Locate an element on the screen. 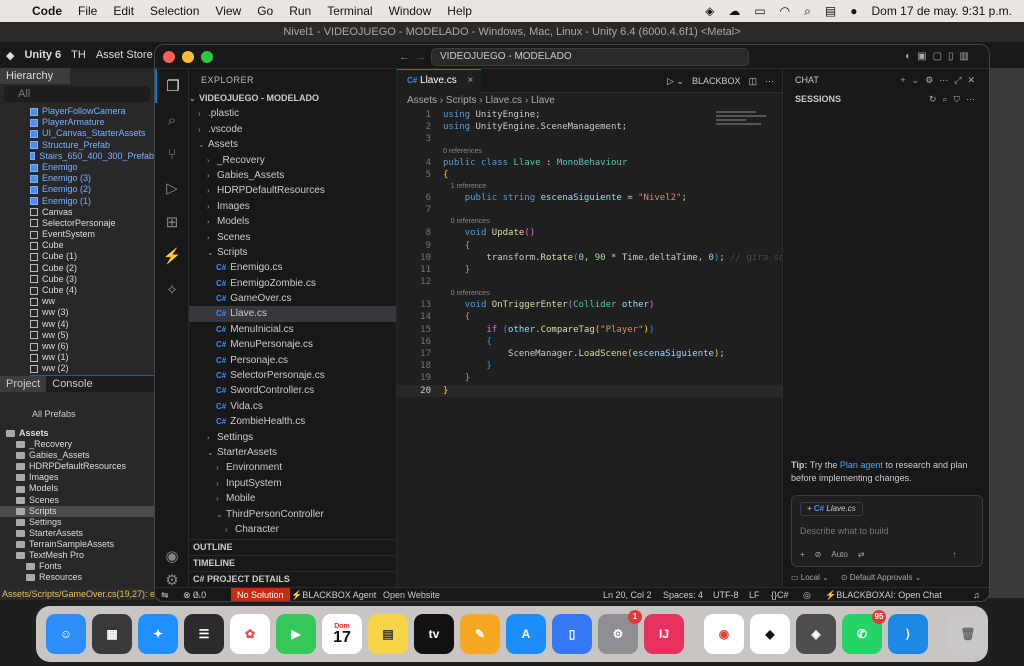 This screenshot has width=1024, height=666. whatsapp-icon: ✆ 95 is located at coordinates (864, 632).